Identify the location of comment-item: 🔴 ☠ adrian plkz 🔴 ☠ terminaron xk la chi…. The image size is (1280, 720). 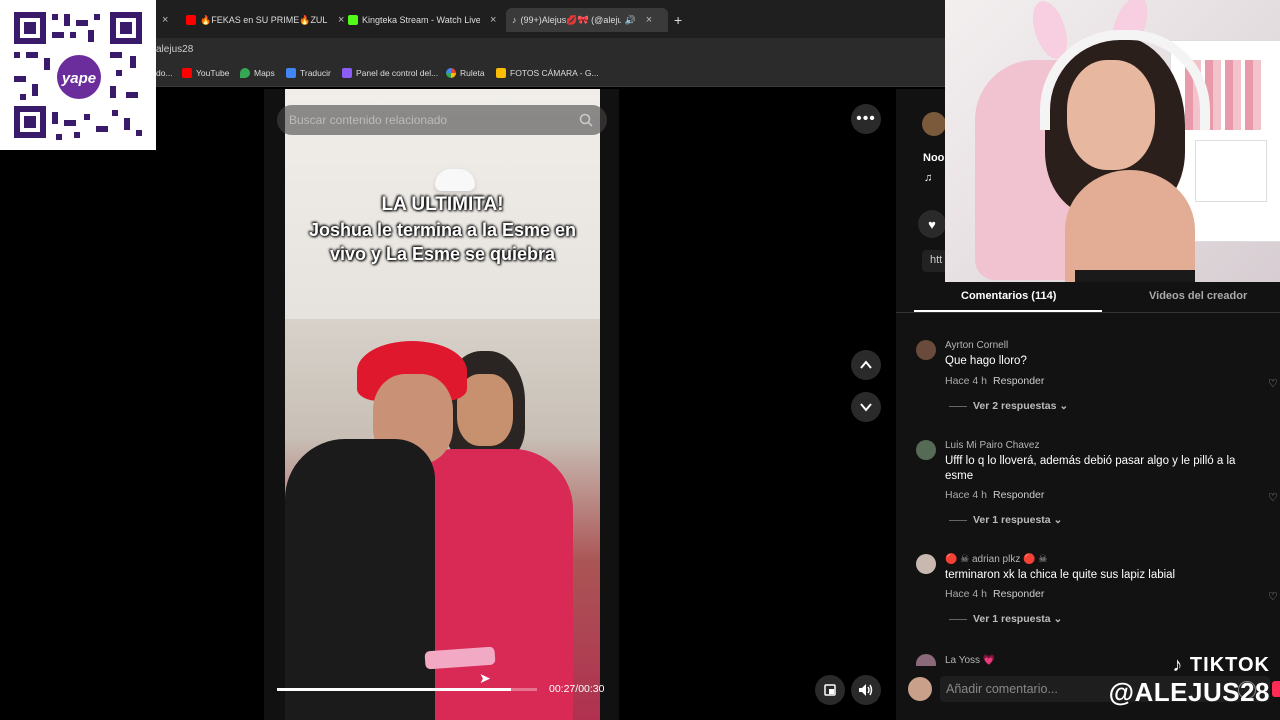
(1096, 594).